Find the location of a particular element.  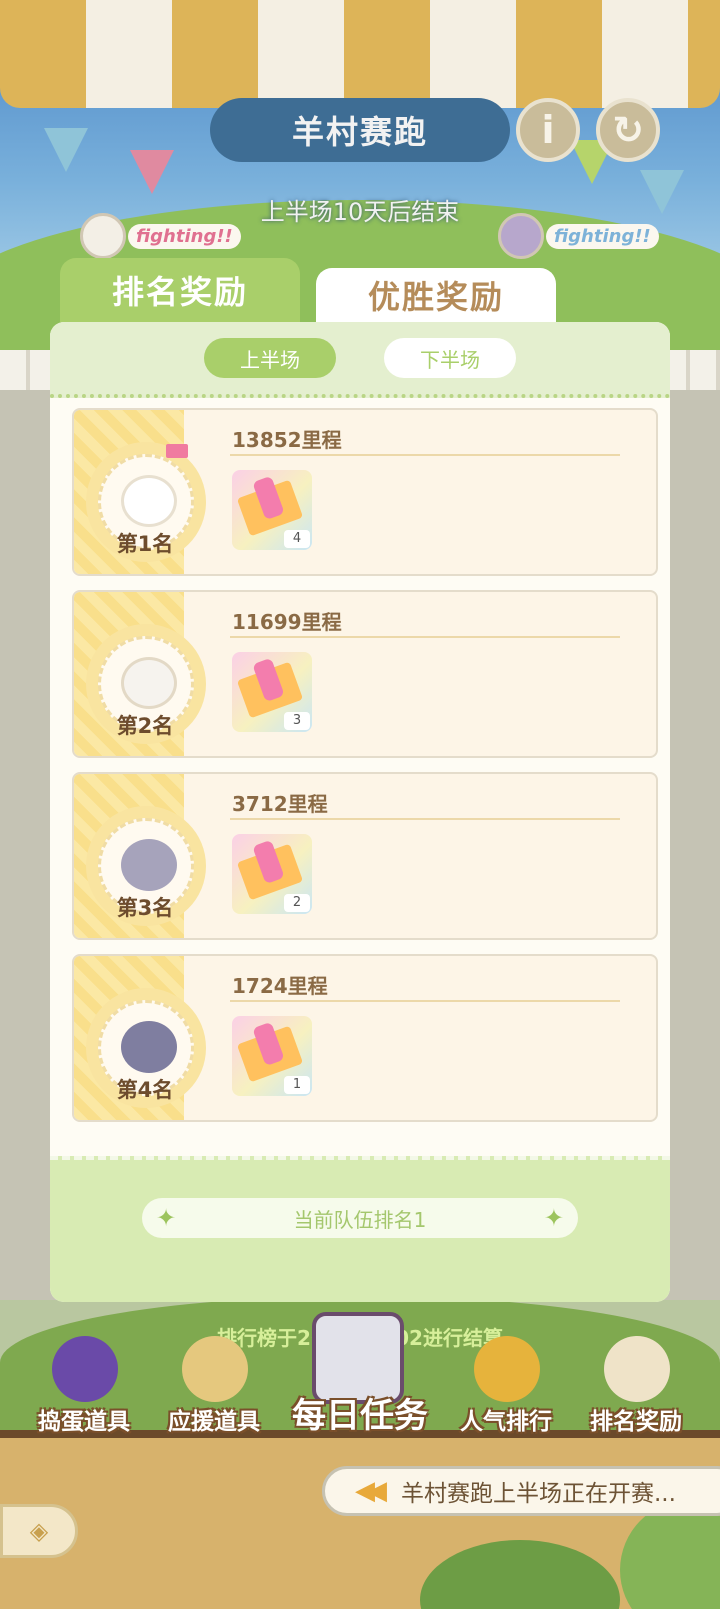

grey-wolf-avatar is located at coordinates (149, 1047).